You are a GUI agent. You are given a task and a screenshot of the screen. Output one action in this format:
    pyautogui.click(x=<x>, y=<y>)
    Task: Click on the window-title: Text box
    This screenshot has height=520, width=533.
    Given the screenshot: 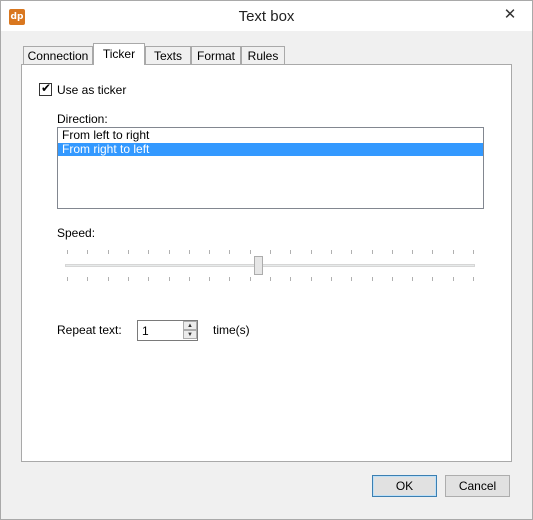 What is the action you would take?
    pyautogui.click(x=266, y=16)
    